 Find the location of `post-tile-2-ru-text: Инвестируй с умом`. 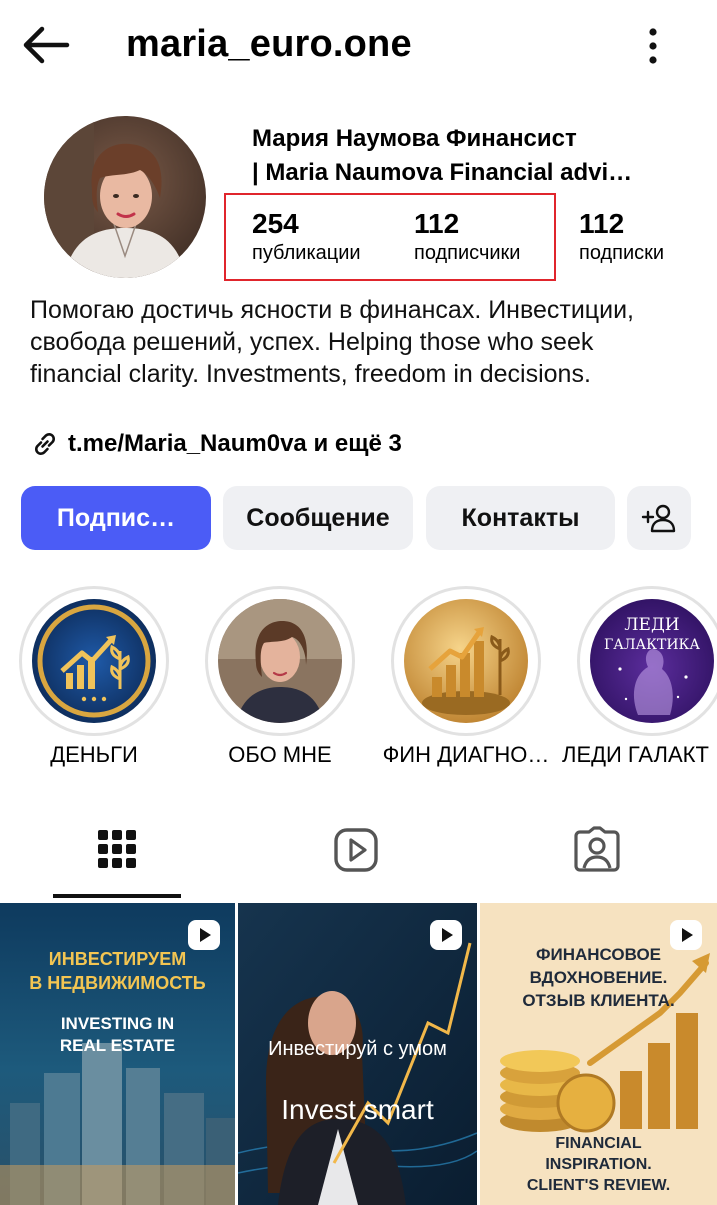

post-tile-2-ru-text: Инвестируй с умом is located at coordinates (357, 1049).